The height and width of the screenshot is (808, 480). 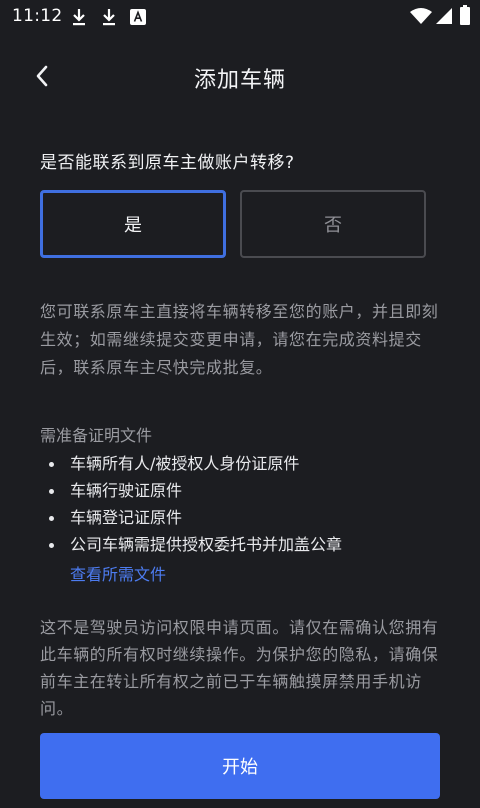 What do you see at coordinates (240, 16) in the screenshot?
I see `status-bar: 11:12` at bounding box center [240, 16].